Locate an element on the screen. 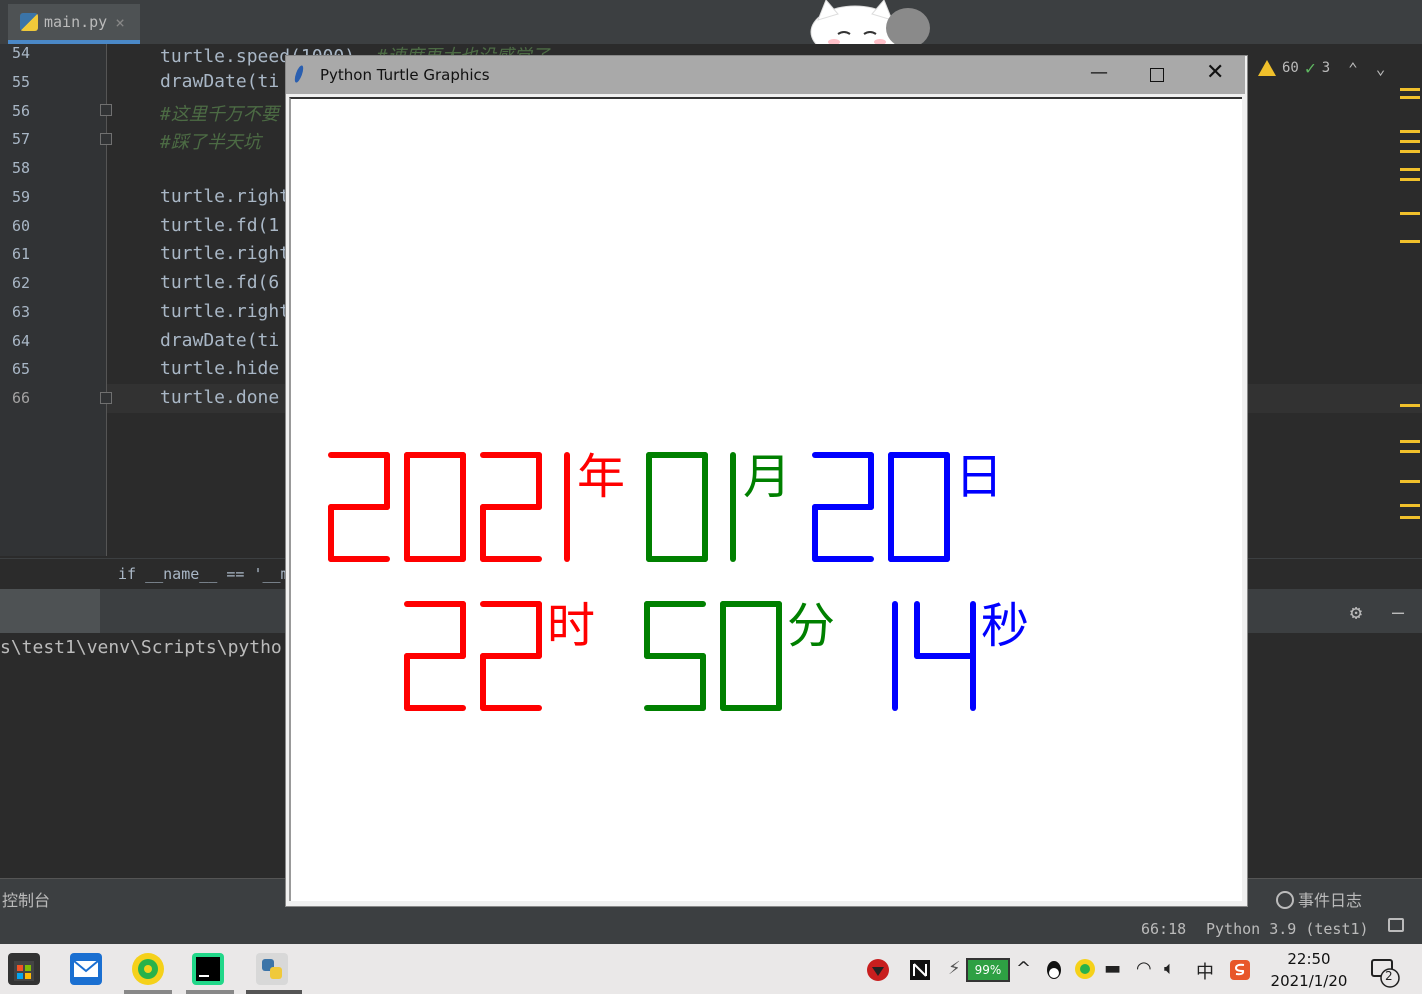 The image size is (1422, 994). date-unit-label: 秒 is located at coordinates (1005, 626).